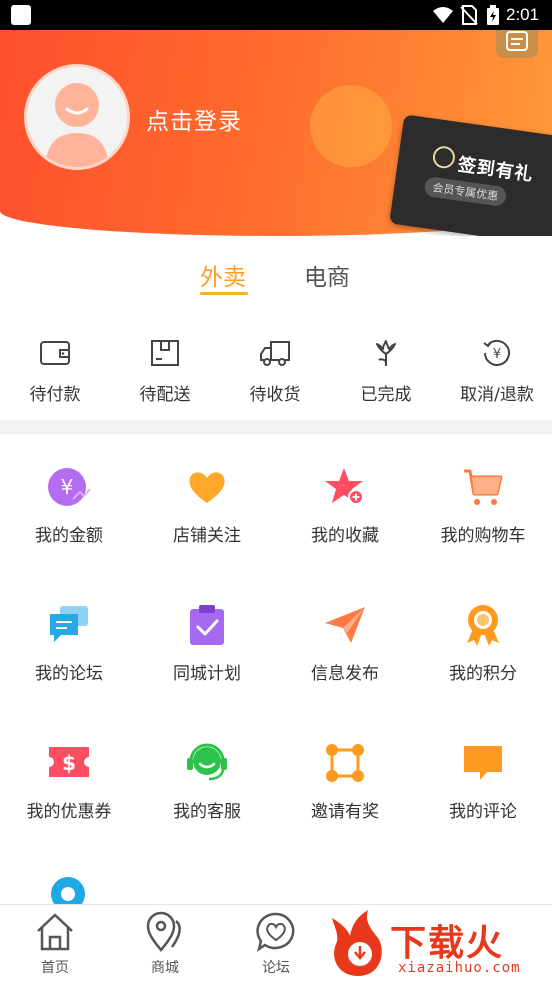 The width and height of the screenshot is (552, 981). What do you see at coordinates (357, 943) in the screenshot?
I see `flame-logo-icon` at bounding box center [357, 943].